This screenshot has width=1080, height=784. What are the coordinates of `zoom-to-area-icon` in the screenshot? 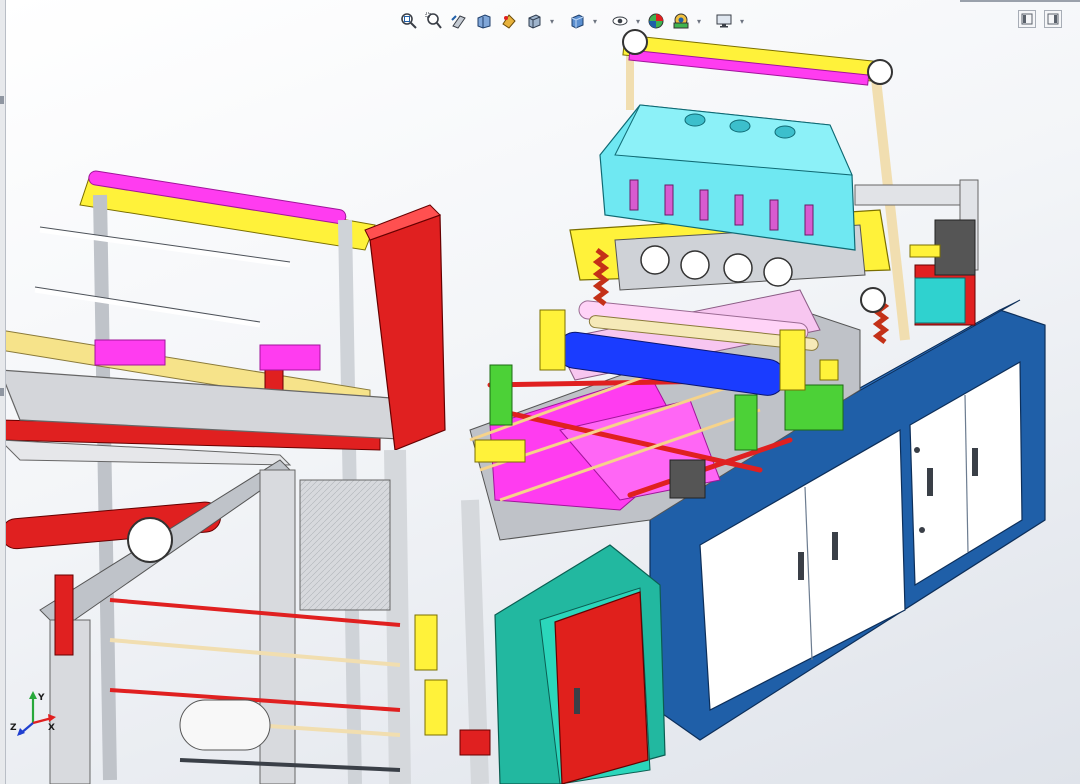 It's located at (433, 20).